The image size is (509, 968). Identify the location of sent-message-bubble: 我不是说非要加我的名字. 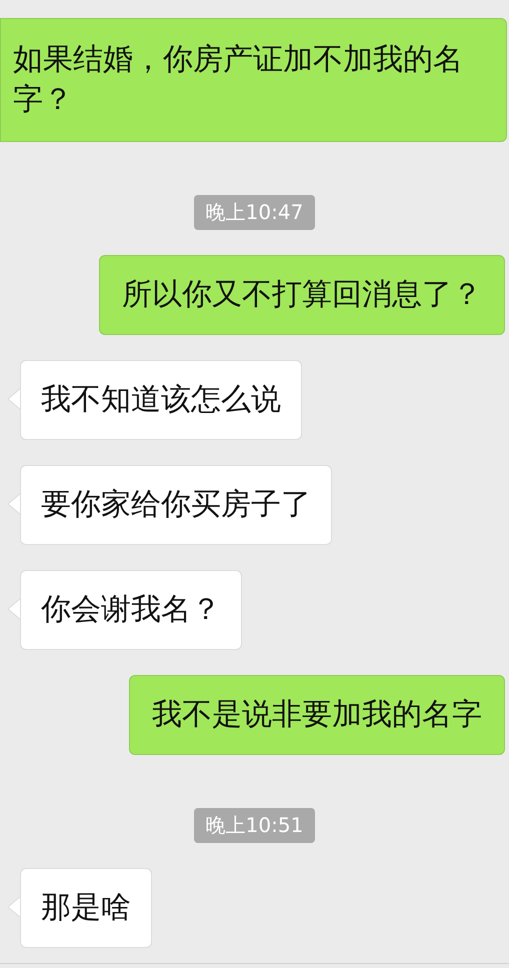
(317, 715).